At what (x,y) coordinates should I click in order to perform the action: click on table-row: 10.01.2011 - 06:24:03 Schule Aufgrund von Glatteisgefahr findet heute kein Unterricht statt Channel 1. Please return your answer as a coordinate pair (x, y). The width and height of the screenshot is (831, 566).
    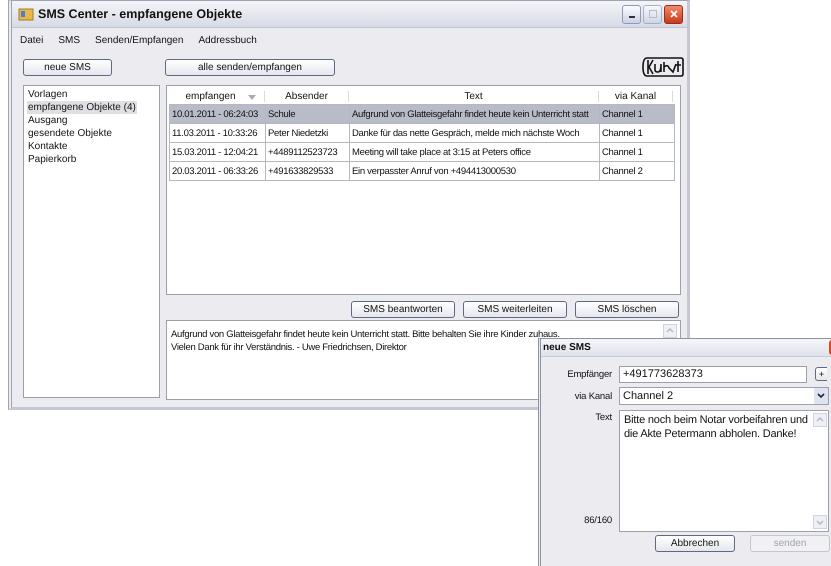
    Looking at the image, I should click on (422, 114).